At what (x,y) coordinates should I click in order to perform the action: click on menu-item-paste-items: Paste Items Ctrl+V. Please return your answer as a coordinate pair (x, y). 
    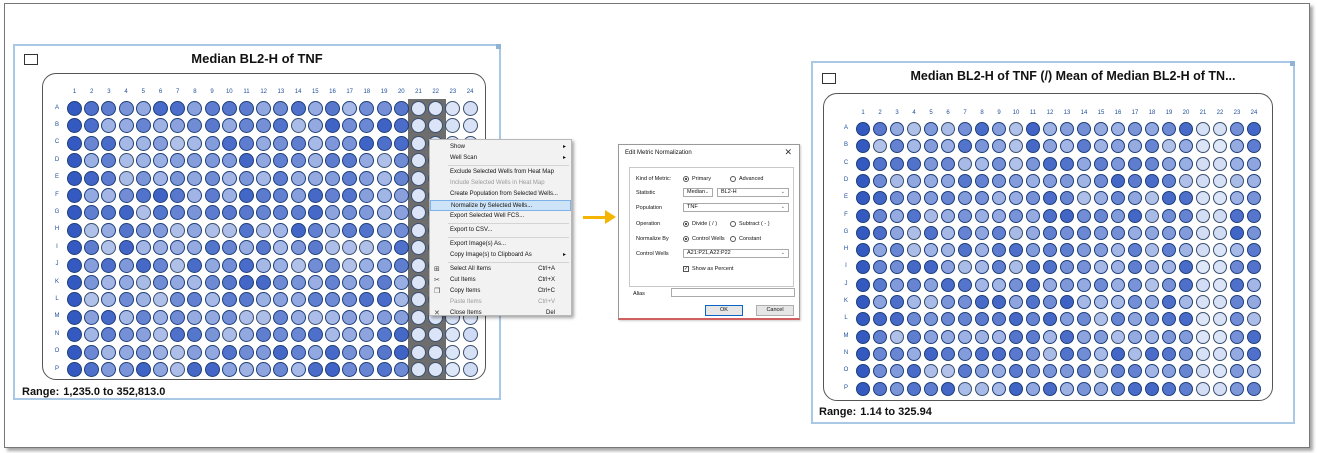
    Looking at the image, I should click on (500, 302).